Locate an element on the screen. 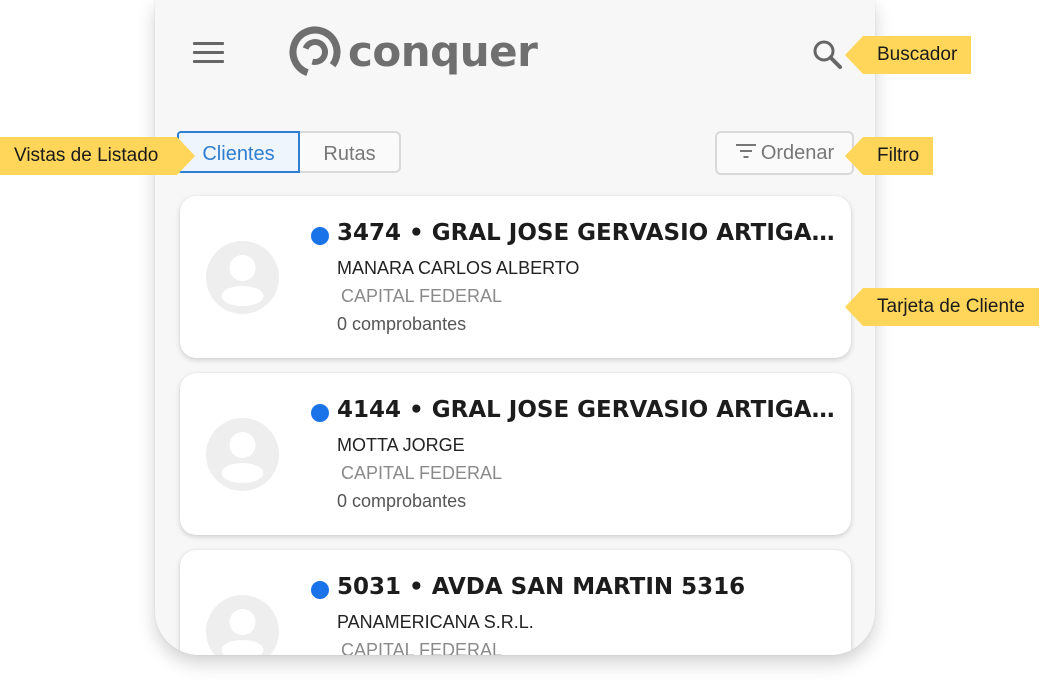 Image resolution: width=1045 pixels, height=693 pixels. client-name: MANARA CARLOS ALBERTO is located at coordinates (458, 268).